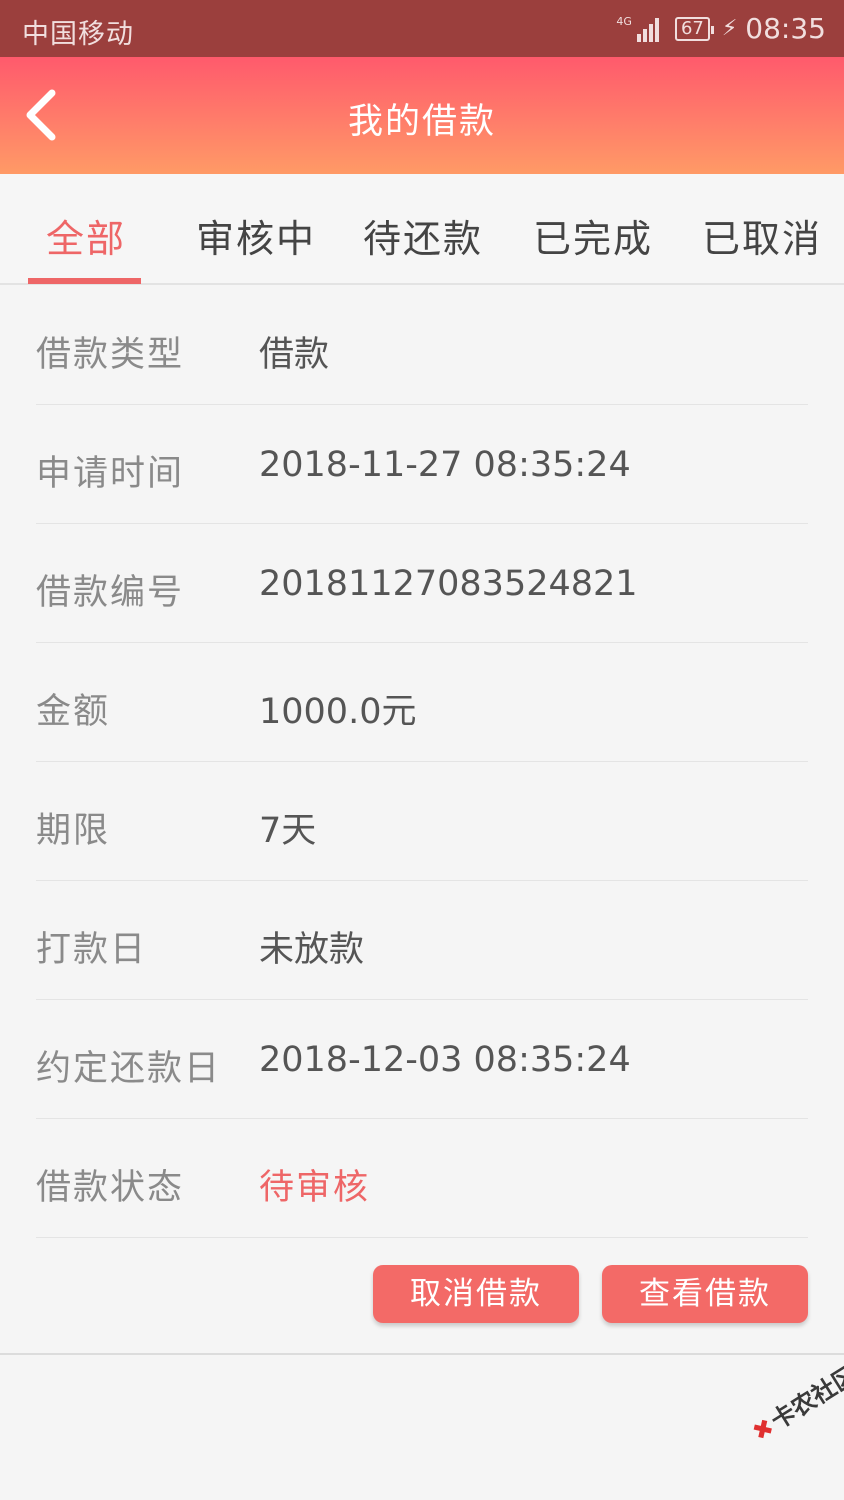 This screenshot has width=844, height=1500. What do you see at coordinates (73, 712) in the screenshot?
I see `detail-label: 金额` at bounding box center [73, 712].